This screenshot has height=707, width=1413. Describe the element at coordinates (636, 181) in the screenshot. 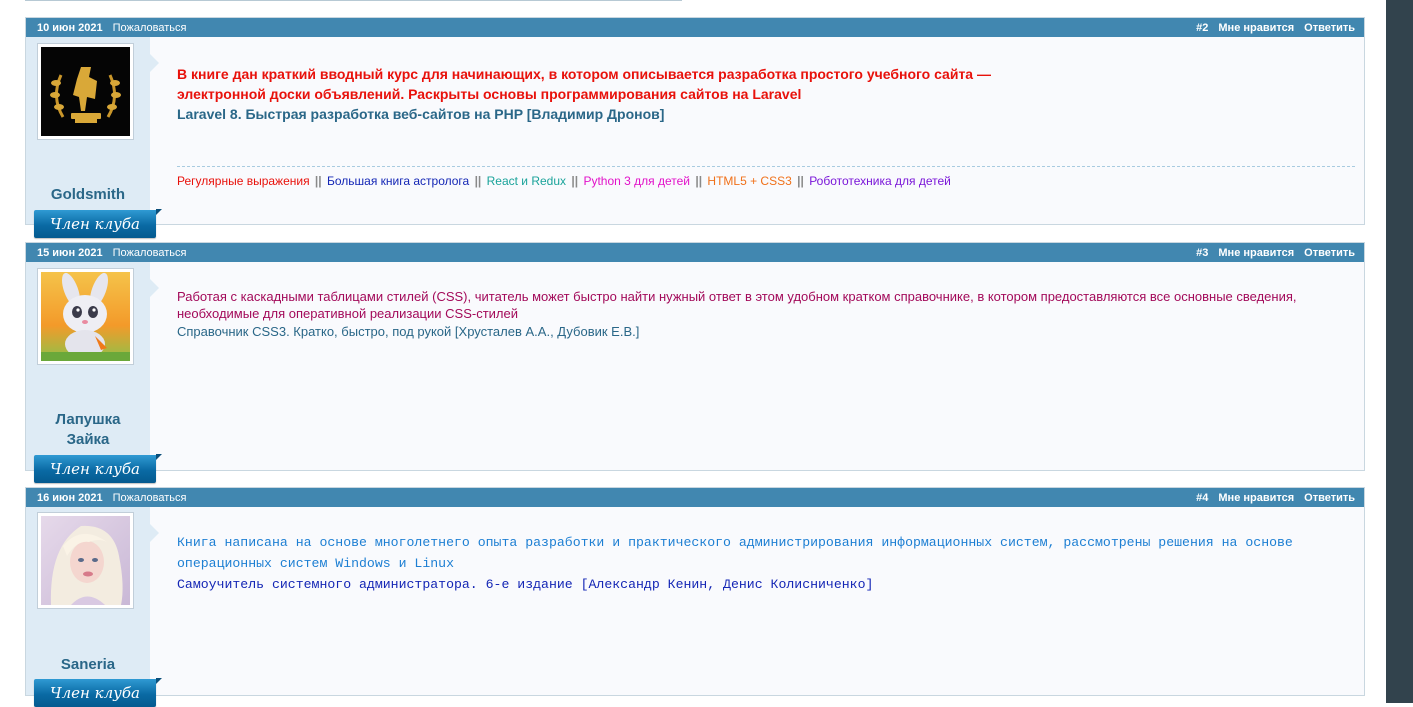

I see `signature-link-python: Python 3 для детей` at that location.